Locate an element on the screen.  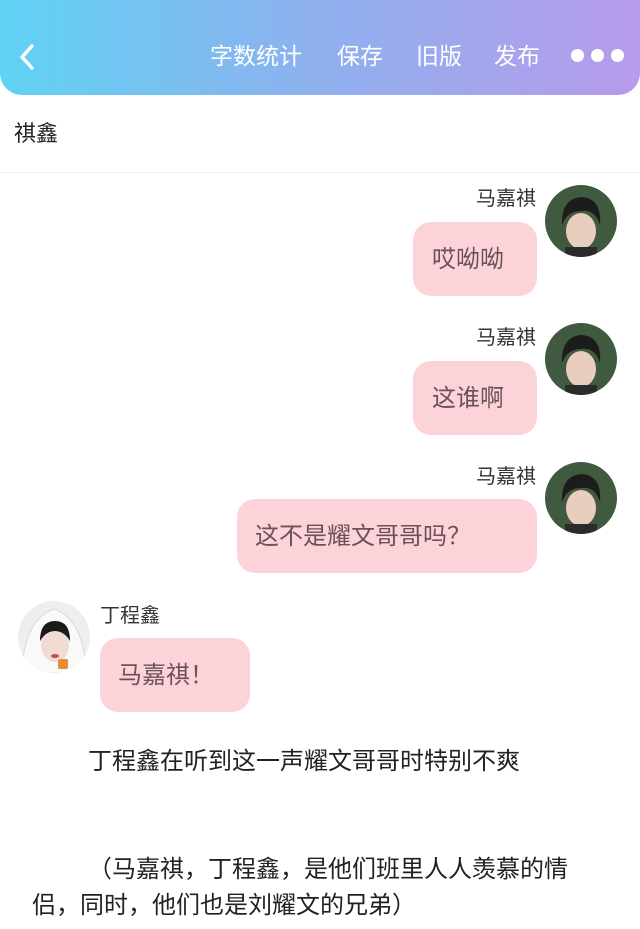
message-bubble: 哎呦呦 is located at coordinates (475, 259).